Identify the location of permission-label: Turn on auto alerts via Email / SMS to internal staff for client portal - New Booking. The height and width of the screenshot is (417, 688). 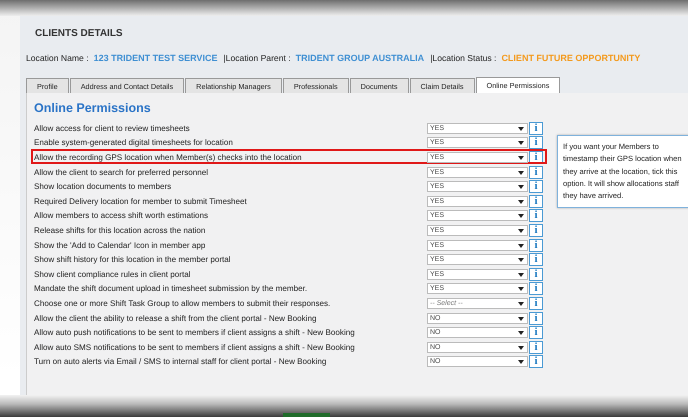
(181, 361).